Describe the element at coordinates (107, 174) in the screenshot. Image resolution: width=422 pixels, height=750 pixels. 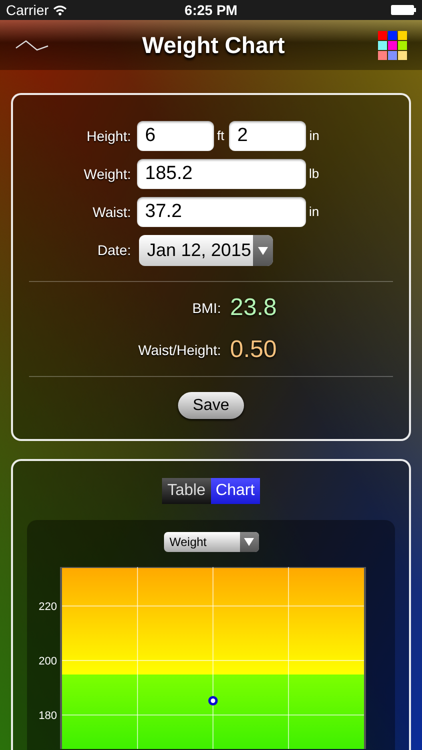
I see `field-label: Weight:` at that location.